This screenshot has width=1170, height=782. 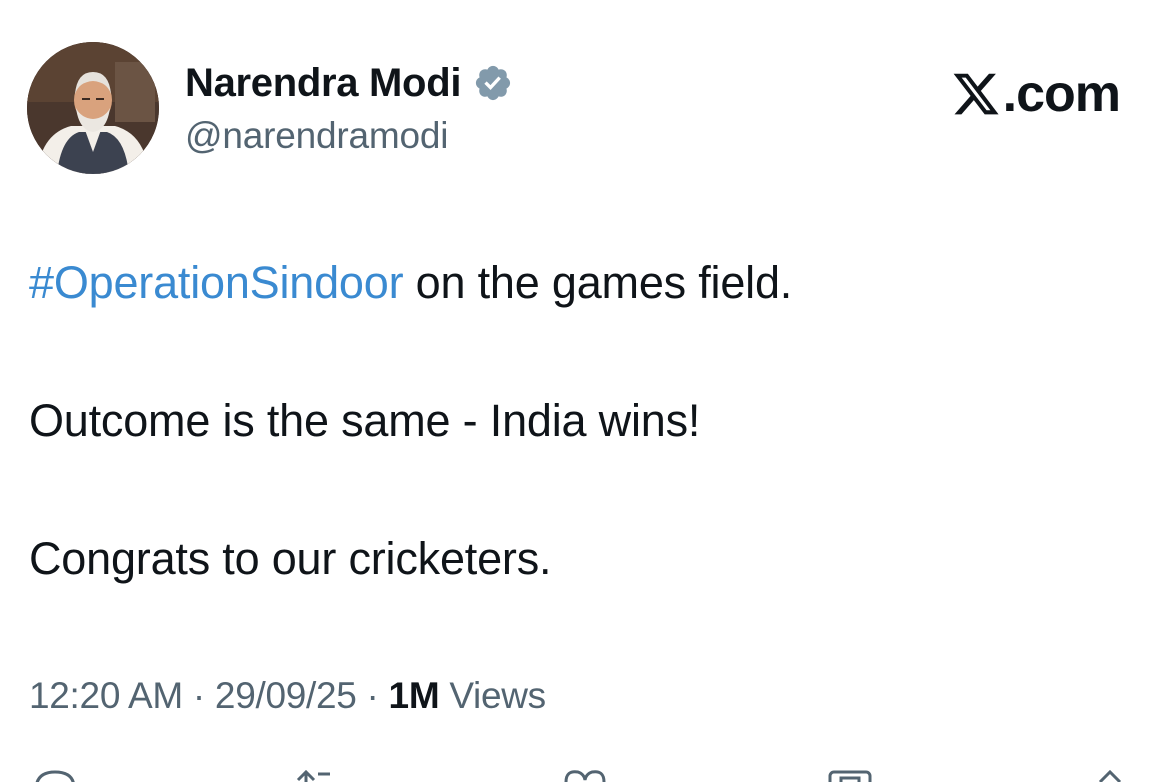 I want to click on avatar, so click(x=93, y=108).